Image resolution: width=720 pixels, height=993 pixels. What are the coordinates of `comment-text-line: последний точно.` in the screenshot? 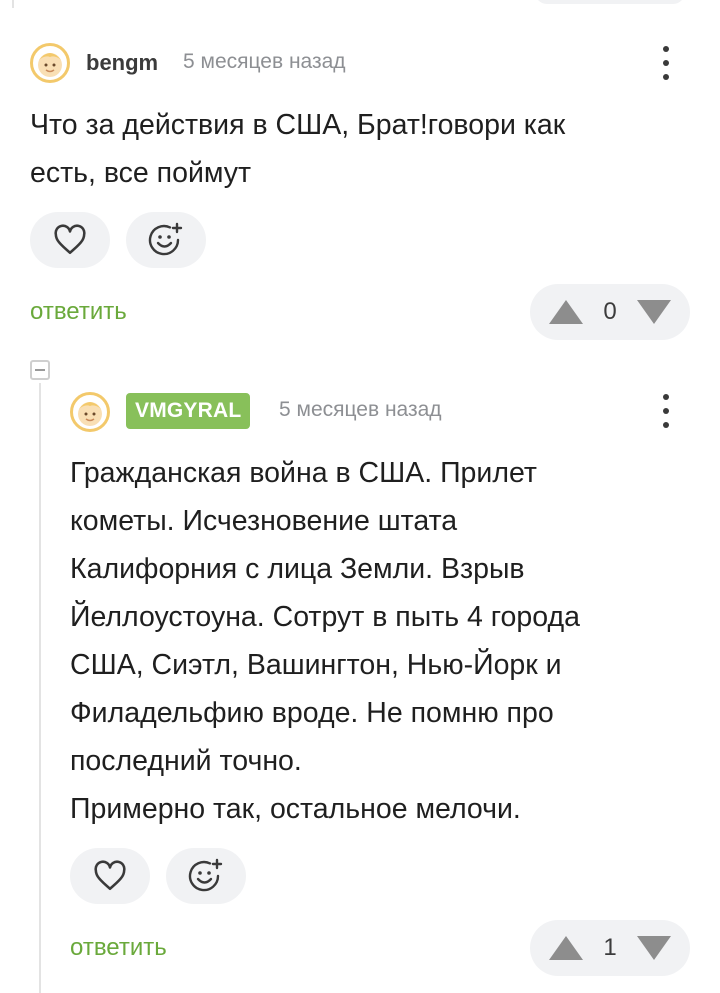 It's located at (186, 761).